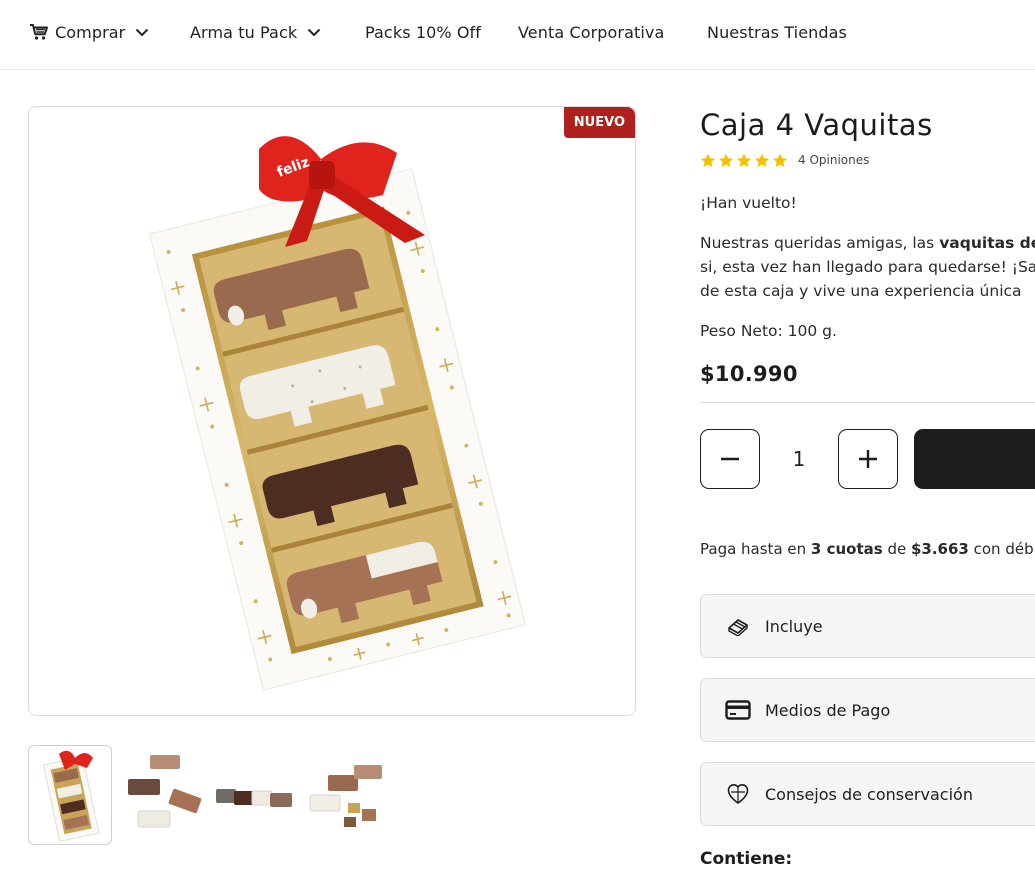  What do you see at coordinates (799, 459) in the screenshot?
I see `quantity-value: 1` at bounding box center [799, 459].